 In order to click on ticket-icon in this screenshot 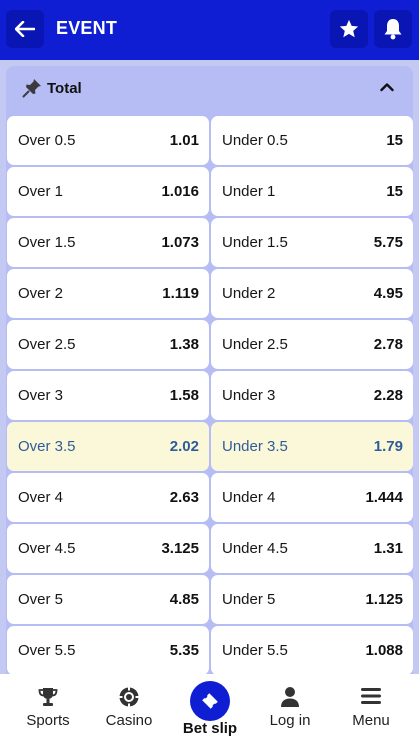, I will do `click(210, 701)`.